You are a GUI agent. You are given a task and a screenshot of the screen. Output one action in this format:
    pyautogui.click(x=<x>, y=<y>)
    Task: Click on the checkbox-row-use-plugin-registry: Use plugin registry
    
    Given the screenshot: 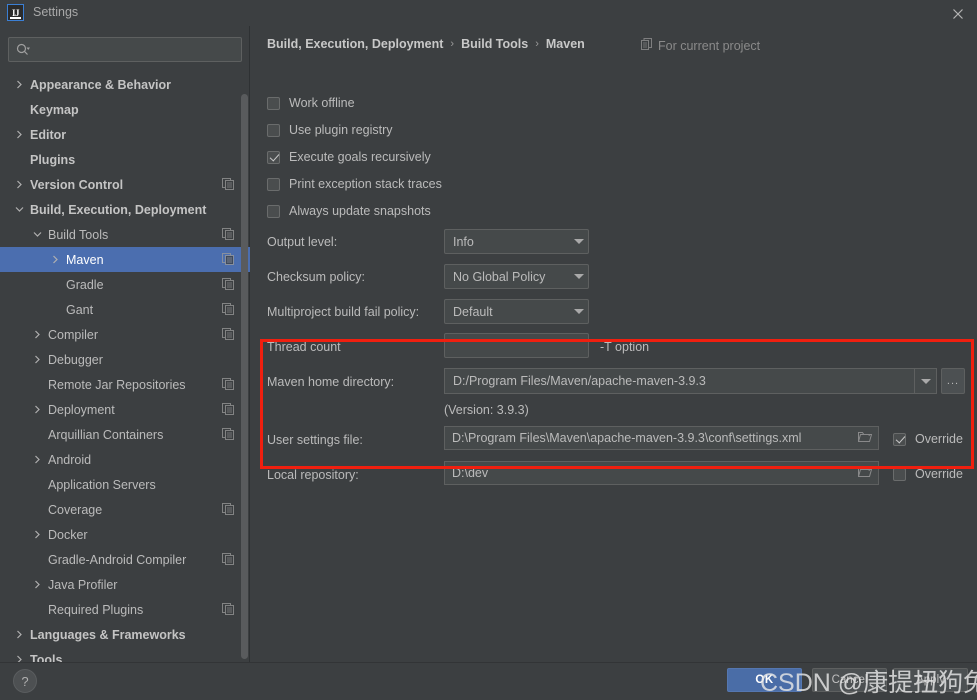 What is the action you would take?
    pyautogui.click(x=330, y=130)
    